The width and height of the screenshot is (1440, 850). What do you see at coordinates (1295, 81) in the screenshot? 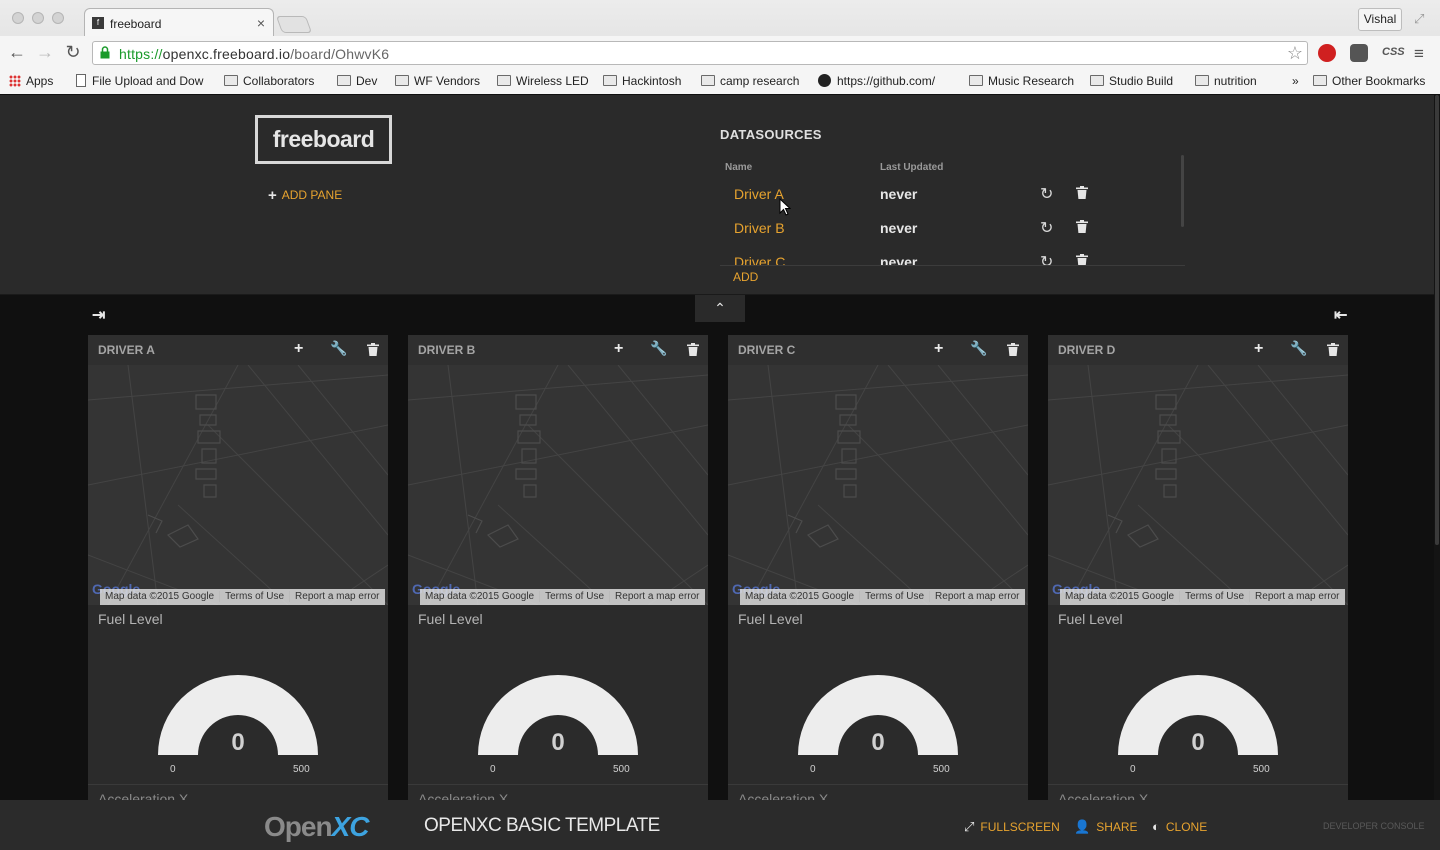
I see `bookmarks-overflow-chevron: »` at bounding box center [1295, 81].